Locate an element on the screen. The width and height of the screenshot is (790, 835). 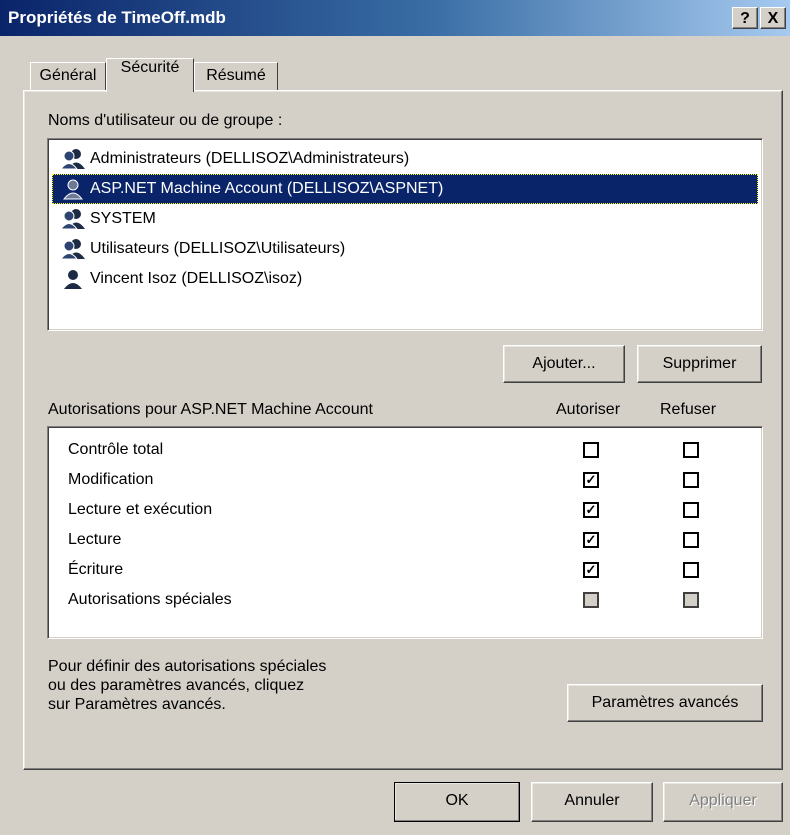
ok-label: OK is located at coordinates (457, 800).